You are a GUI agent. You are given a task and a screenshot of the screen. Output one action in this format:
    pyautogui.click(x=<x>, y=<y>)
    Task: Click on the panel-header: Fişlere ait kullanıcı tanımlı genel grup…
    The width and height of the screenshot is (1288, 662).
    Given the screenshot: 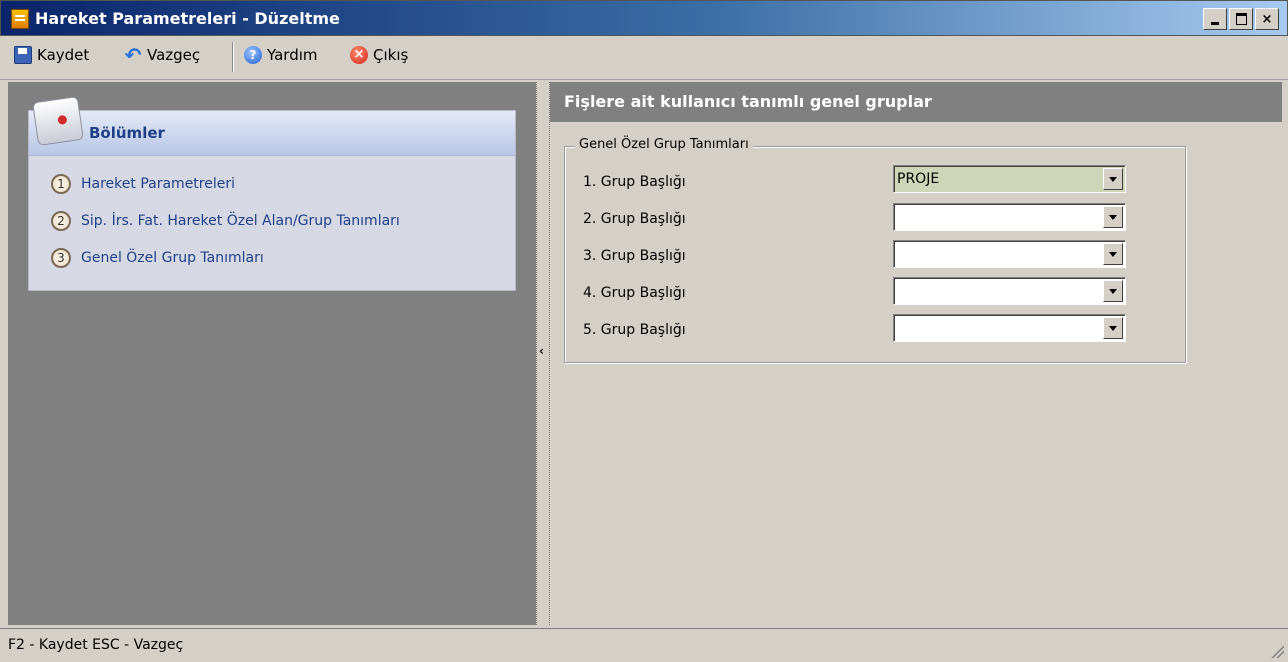 What is the action you would take?
    pyautogui.click(x=916, y=102)
    